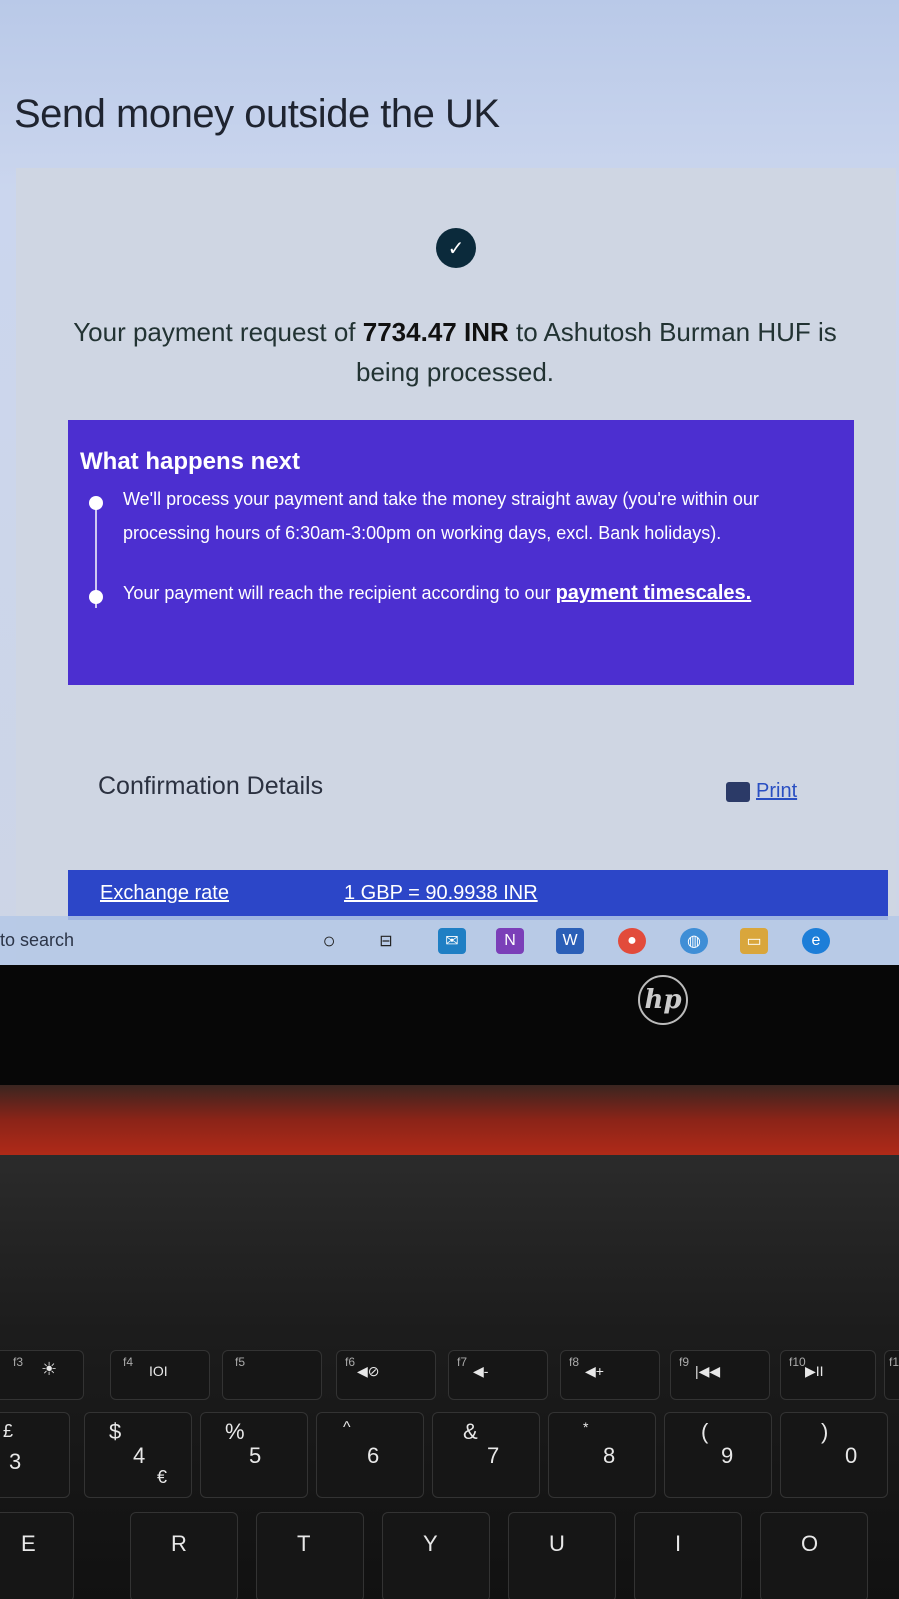  I want to click on key-f10: f10 ▶II, so click(828, 1375).